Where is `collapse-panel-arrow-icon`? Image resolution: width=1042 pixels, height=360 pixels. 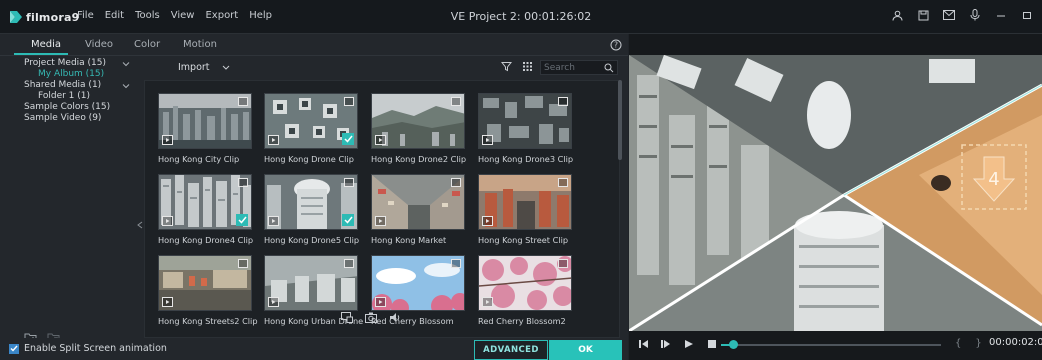
collapse-panel-arrow-icon is located at coordinates (140, 225).